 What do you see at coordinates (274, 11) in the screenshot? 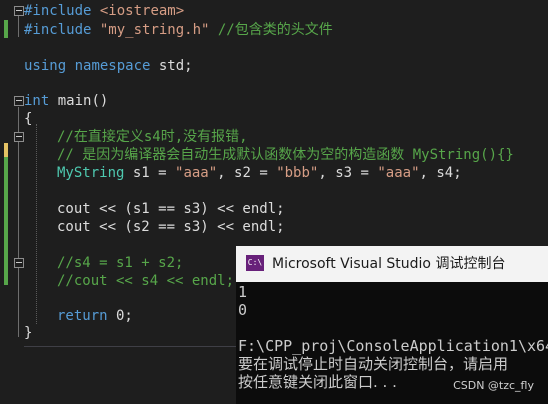
I see `code-line: #include <iostream>` at bounding box center [274, 11].